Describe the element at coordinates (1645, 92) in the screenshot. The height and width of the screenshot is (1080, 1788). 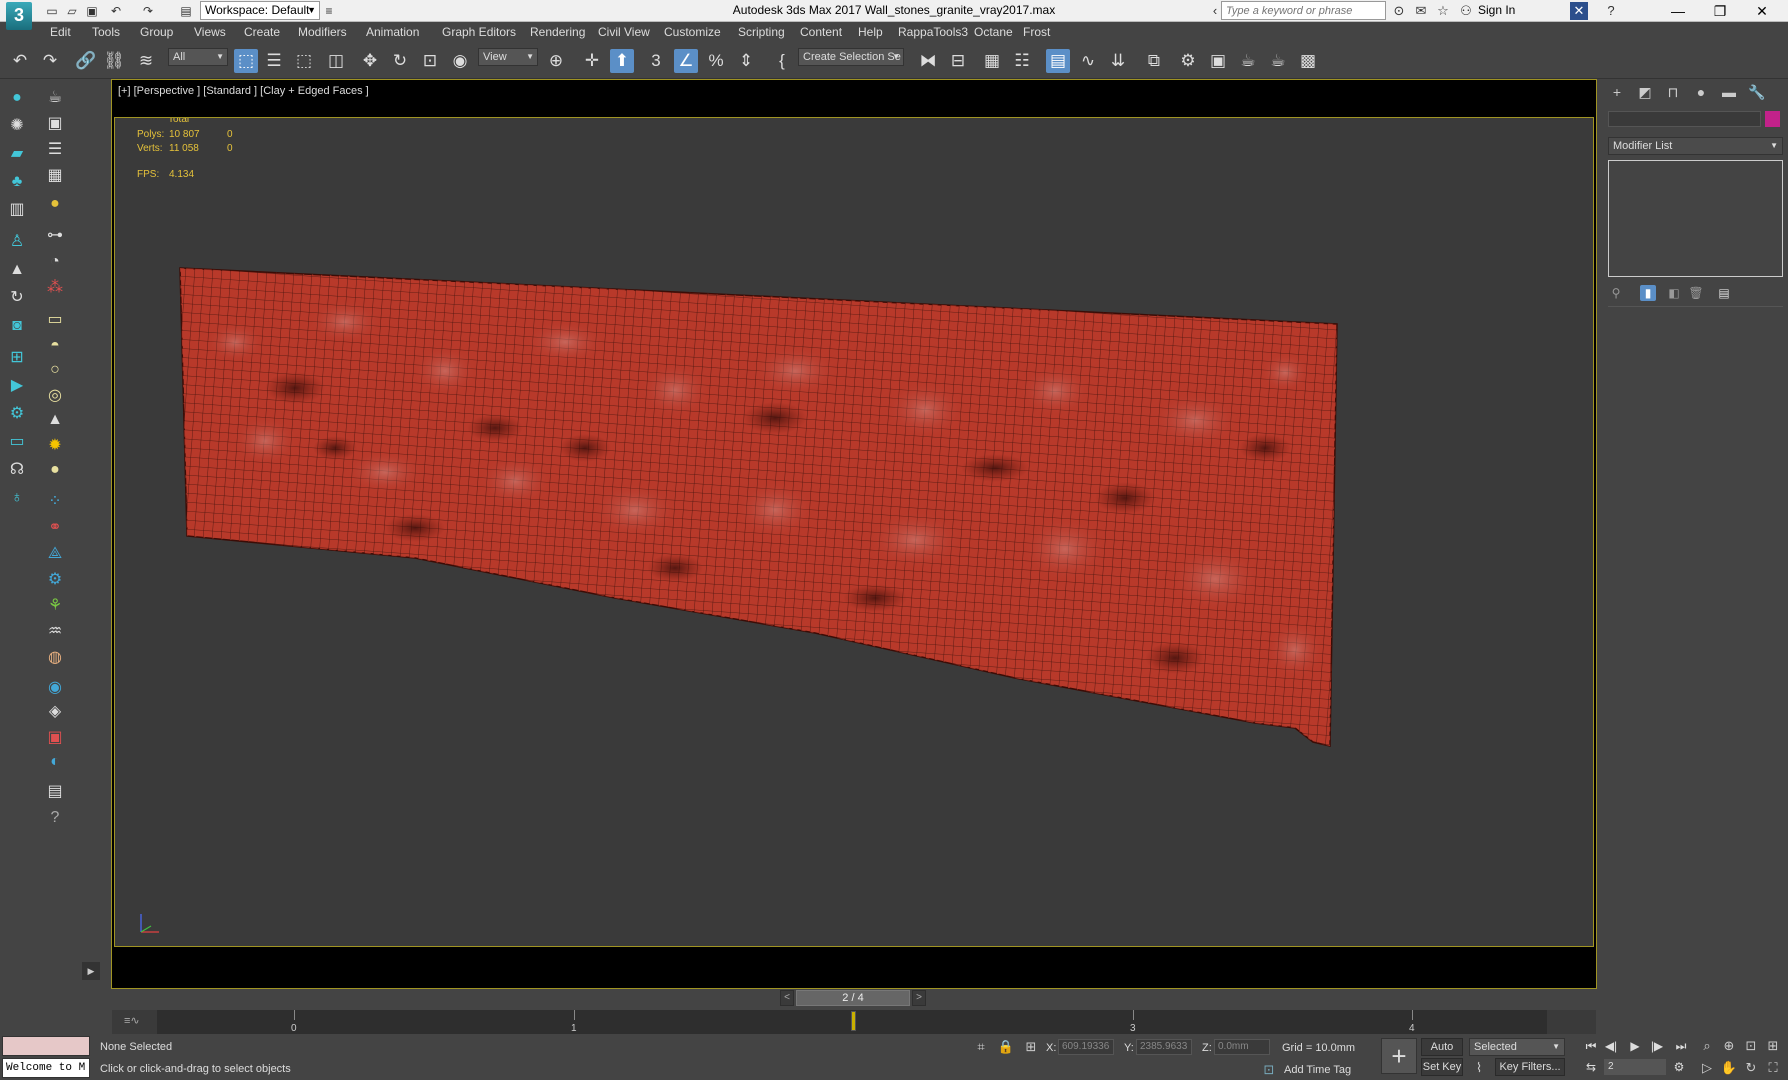
I see `modify-tab-icon: ◩` at that location.